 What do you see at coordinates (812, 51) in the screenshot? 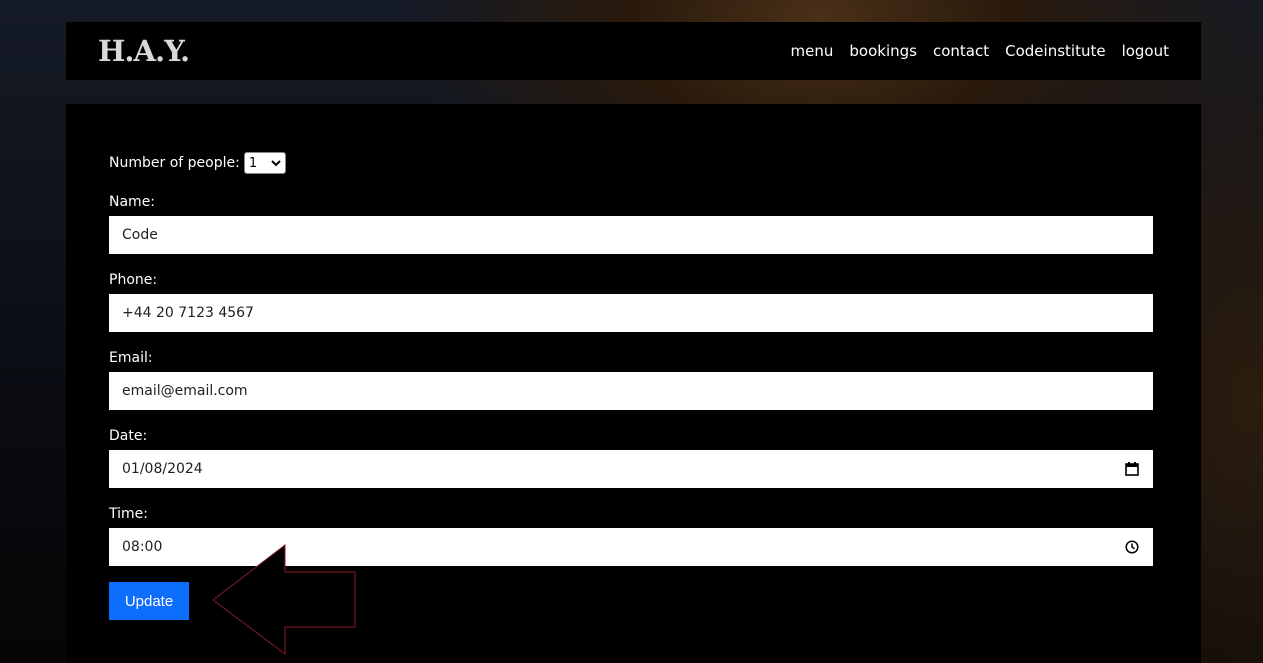
I see `nav-menu: menu` at bounding box center [812, 51].